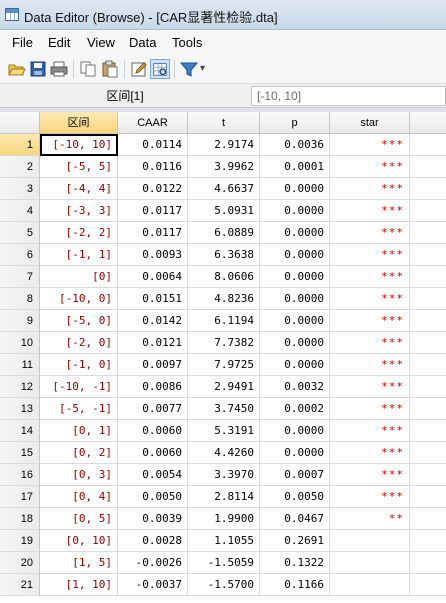  Describe the element at coordinates (142, 42) in the screenshot. I see `menu-data: Data` at that location.